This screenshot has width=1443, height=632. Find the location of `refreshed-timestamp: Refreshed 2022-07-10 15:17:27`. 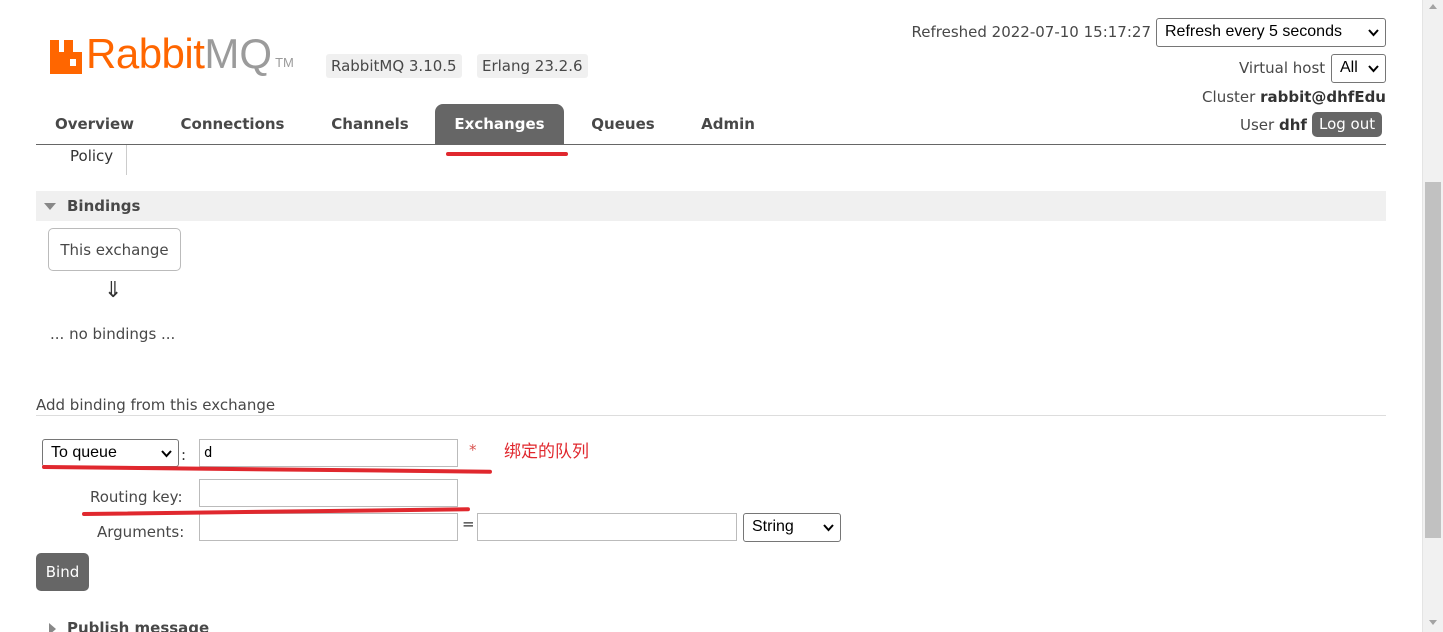

refreshed-timestamp: Refreshed 2022-07-10 15:17:27 is located at coordinates (1031, 32).